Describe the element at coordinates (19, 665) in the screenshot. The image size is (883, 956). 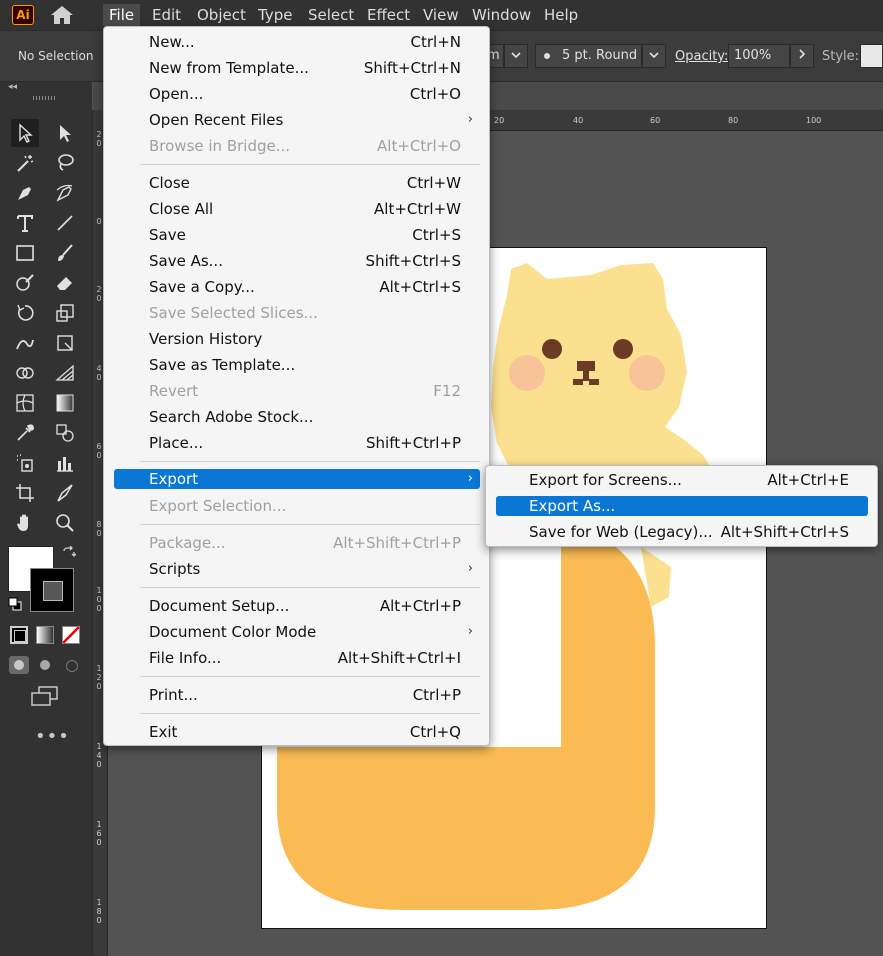
I see `draw-normal-button` at that location.